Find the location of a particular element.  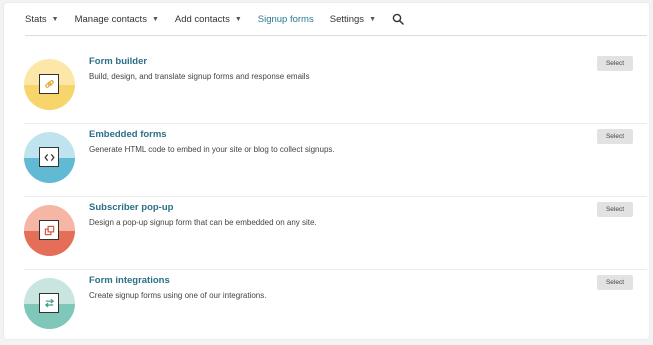

select-subscriber-popup-button: Select is located at coordinates (615, 209).